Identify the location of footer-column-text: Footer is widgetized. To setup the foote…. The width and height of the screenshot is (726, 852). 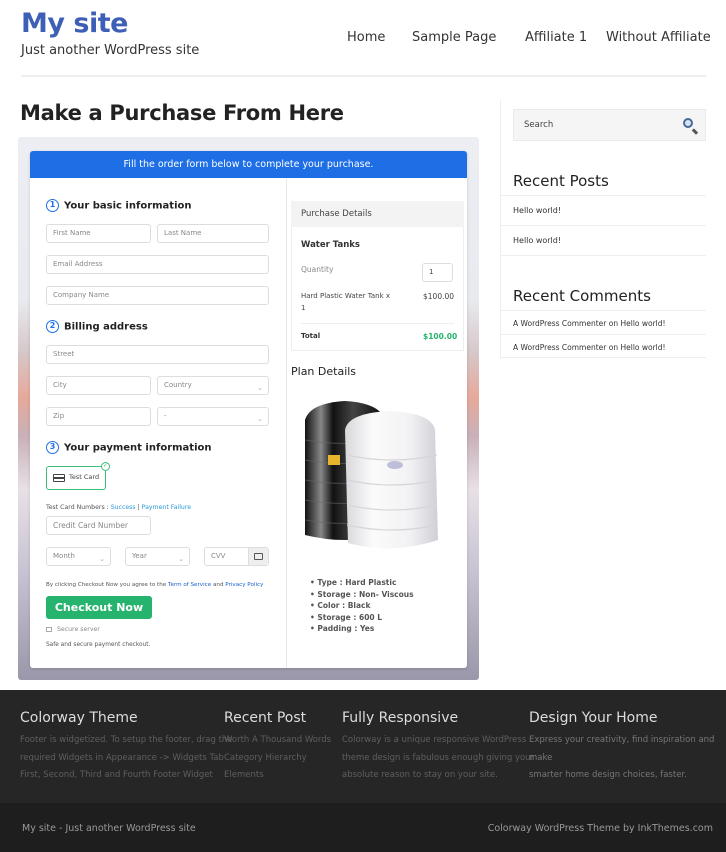
(126, 758).